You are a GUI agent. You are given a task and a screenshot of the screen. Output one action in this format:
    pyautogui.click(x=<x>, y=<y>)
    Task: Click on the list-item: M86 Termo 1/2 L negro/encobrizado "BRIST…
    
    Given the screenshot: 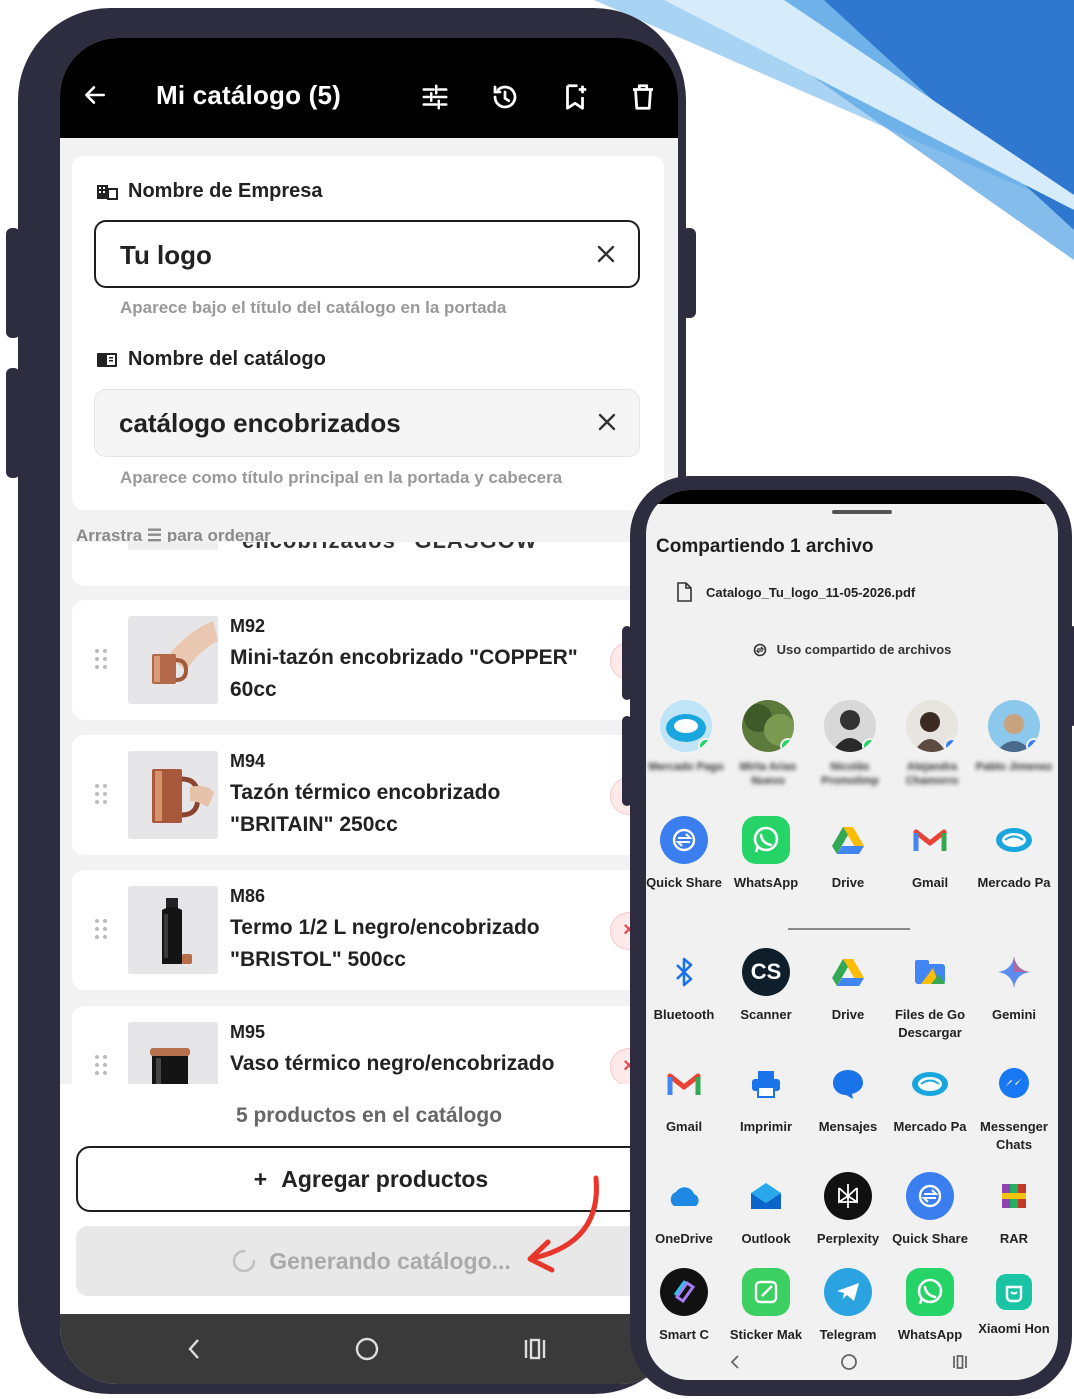 What is the action you would take?
    pyautogui.click(x=368, y=930)
    